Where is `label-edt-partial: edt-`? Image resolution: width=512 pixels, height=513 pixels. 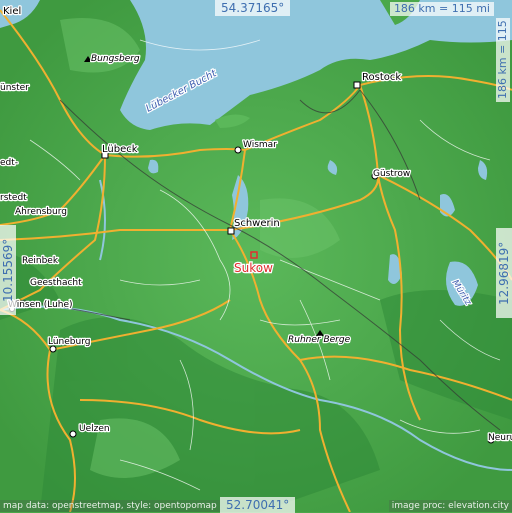 label-edt-partial: edt- is located at coordinates (9, 163).